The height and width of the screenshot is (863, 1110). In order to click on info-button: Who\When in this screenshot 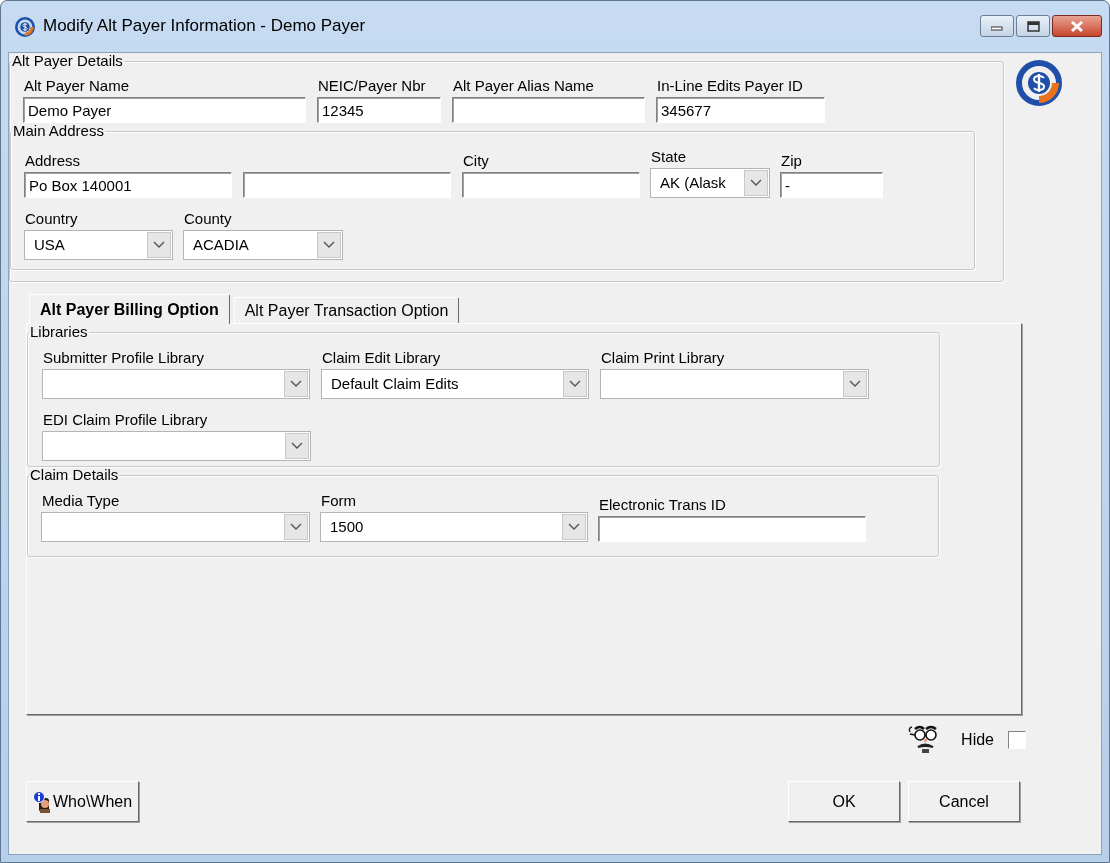, I will do `click(83, 801)`.